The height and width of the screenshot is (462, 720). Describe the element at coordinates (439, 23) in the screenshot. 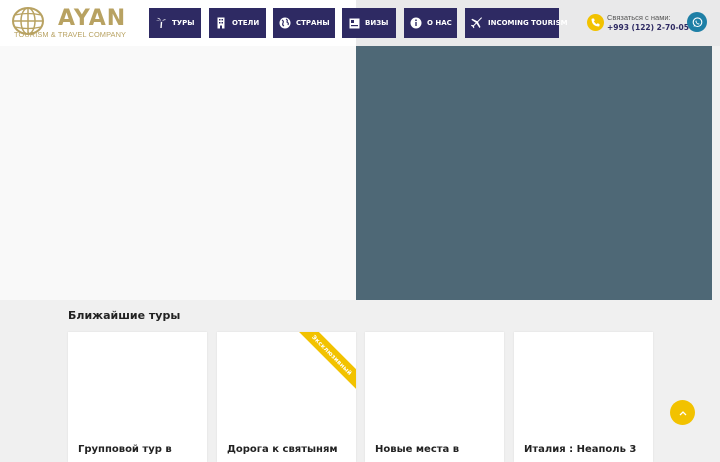

I see `nav-item-label: О НАС` at that location.